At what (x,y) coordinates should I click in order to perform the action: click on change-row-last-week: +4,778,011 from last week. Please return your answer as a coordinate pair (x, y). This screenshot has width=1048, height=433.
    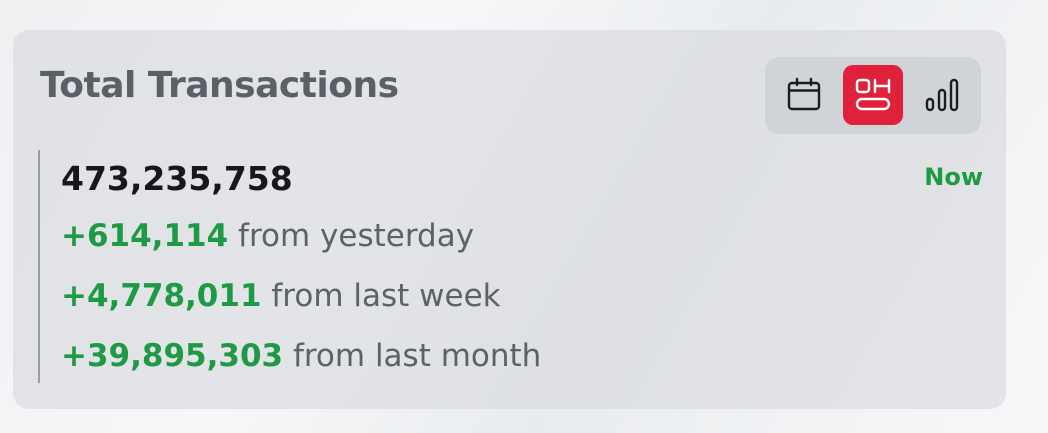
    Looking at the image, I should click on (281, 296).